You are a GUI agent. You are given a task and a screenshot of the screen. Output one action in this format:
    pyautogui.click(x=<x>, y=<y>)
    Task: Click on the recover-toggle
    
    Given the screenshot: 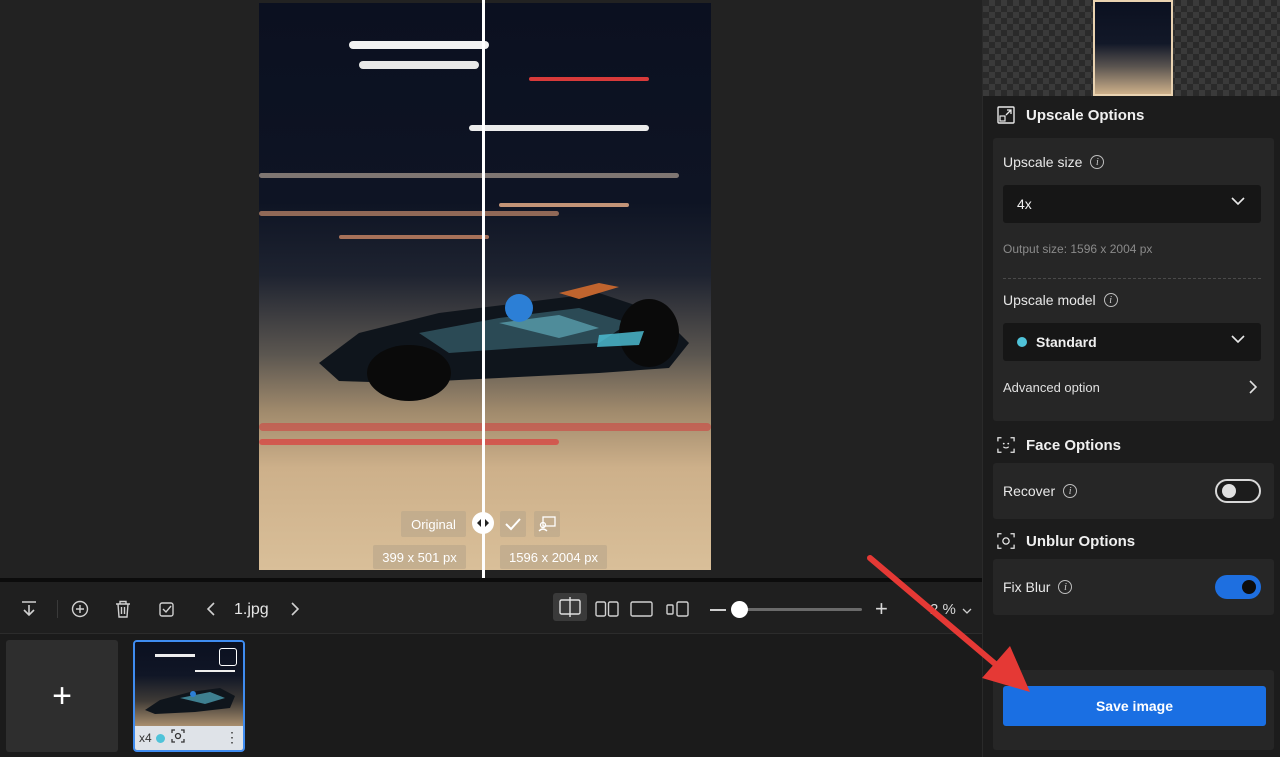 What is the action you would take?
    pyautogui.click(x=1238, y=491)
    